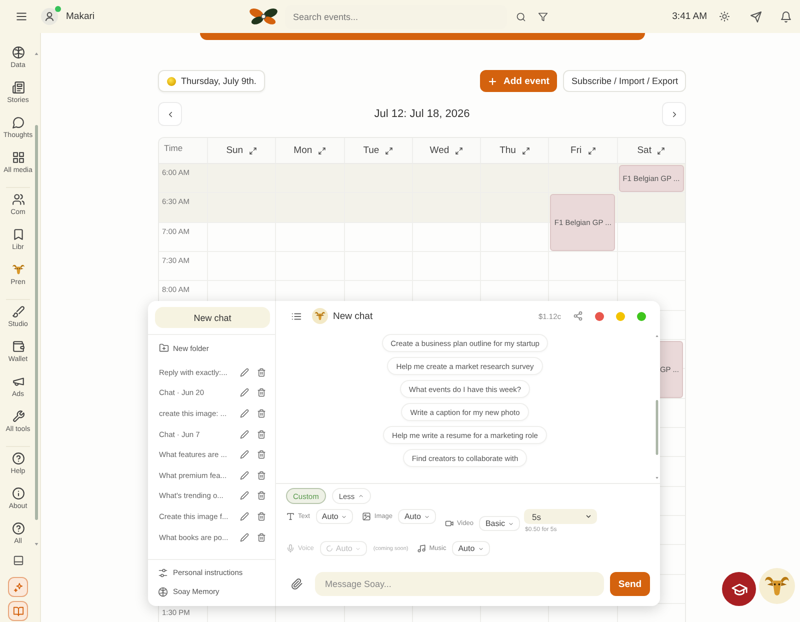 The width and height of the screenshot is (800, 622). Describe the element at coordinates (290, 516) in the screenshot. I see `text-format-icon` at that location.